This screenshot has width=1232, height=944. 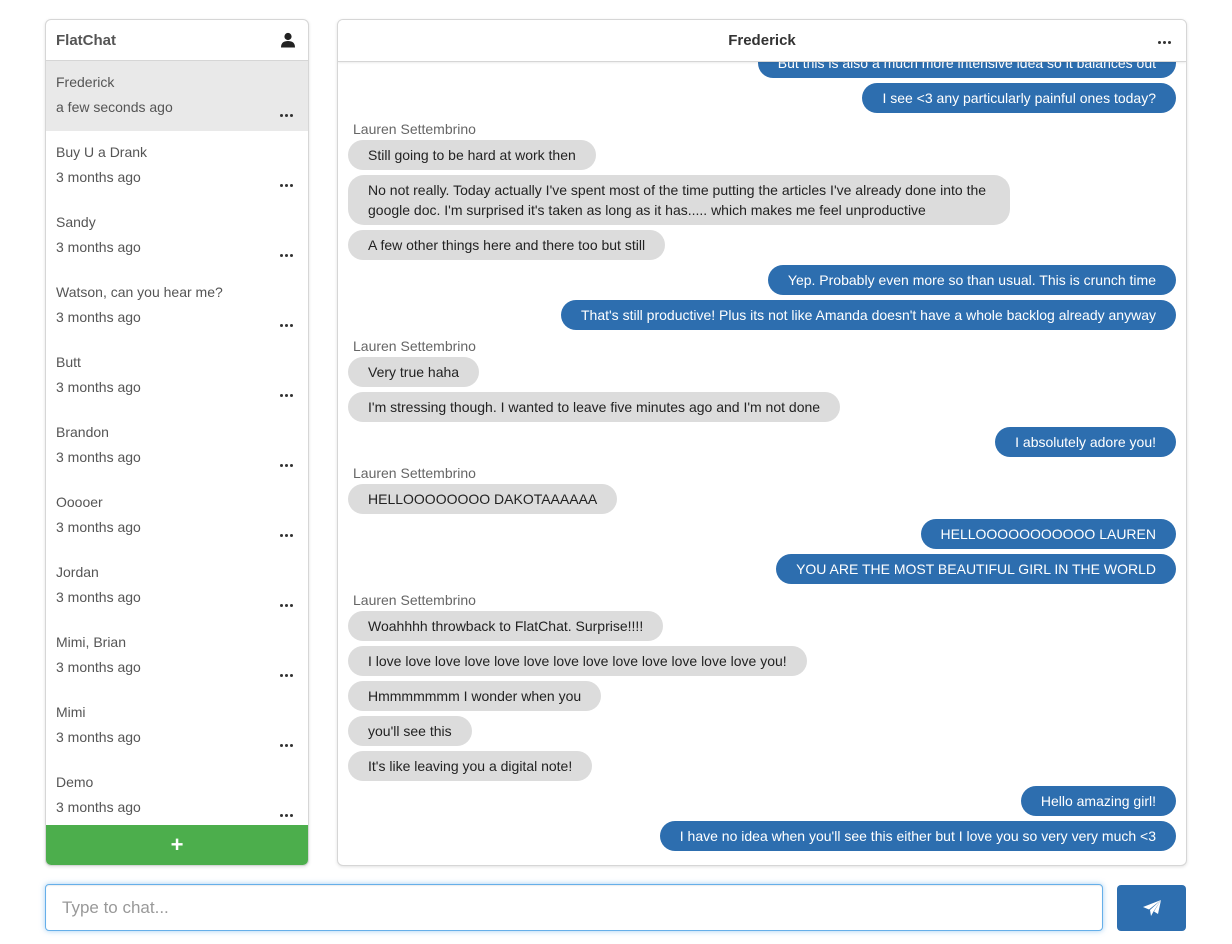 I want to click on conversation-item: Jordan 3 months ago, so click(x=177, y=586).